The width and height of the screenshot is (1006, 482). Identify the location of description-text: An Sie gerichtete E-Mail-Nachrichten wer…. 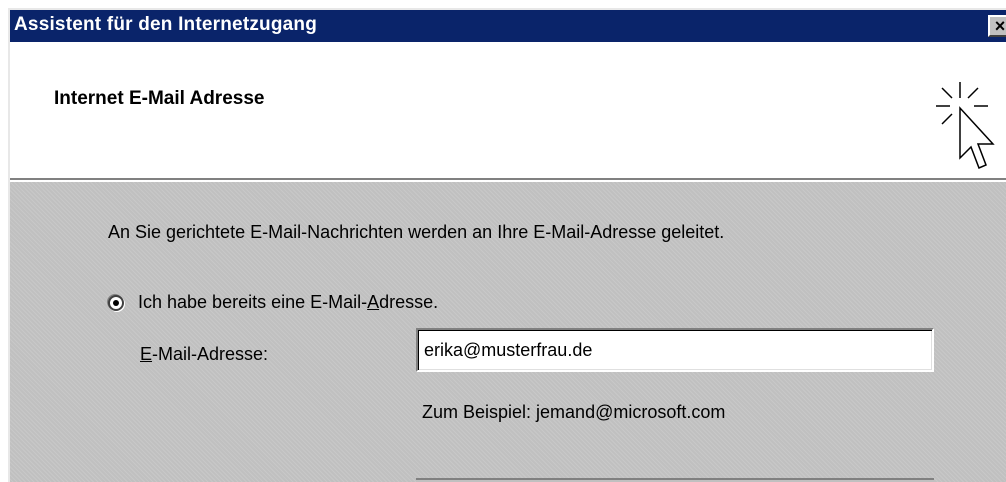
(416, 232).